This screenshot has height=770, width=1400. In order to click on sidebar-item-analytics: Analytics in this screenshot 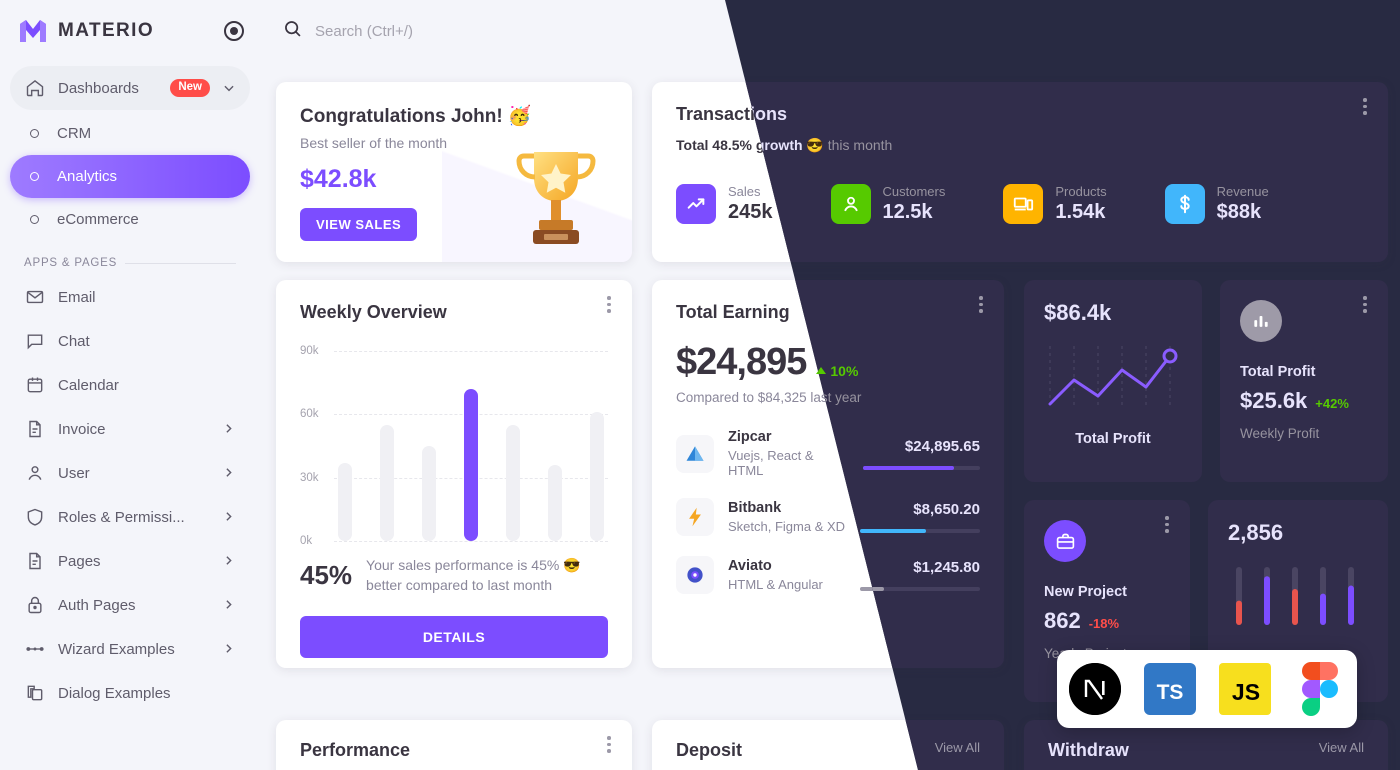, I will do `click(130, 176)`.